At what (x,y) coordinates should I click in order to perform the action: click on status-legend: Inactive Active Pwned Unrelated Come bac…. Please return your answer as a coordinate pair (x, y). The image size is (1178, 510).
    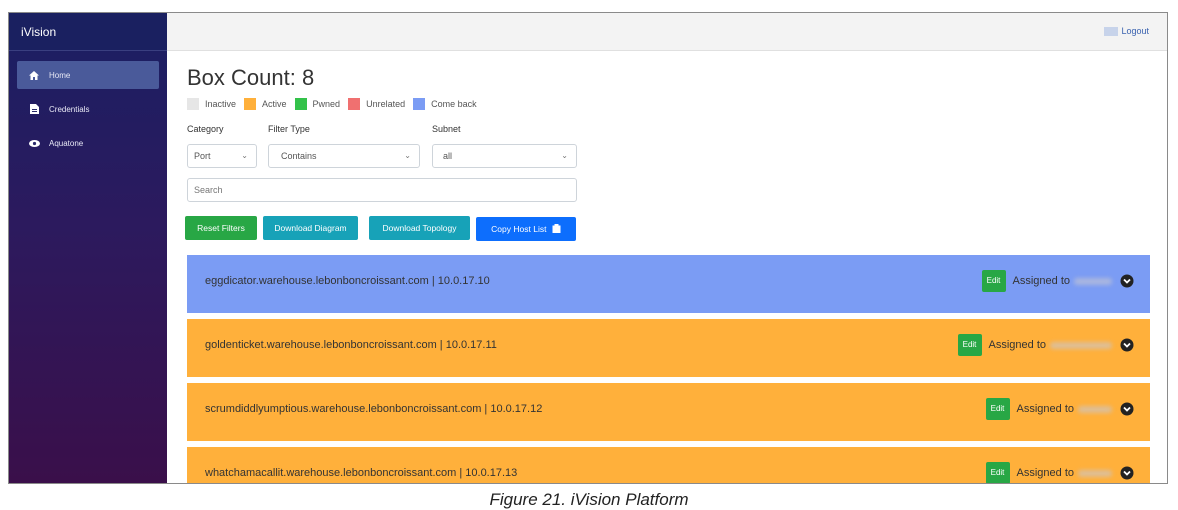
    Looking at the image, I should click on (336, 104).